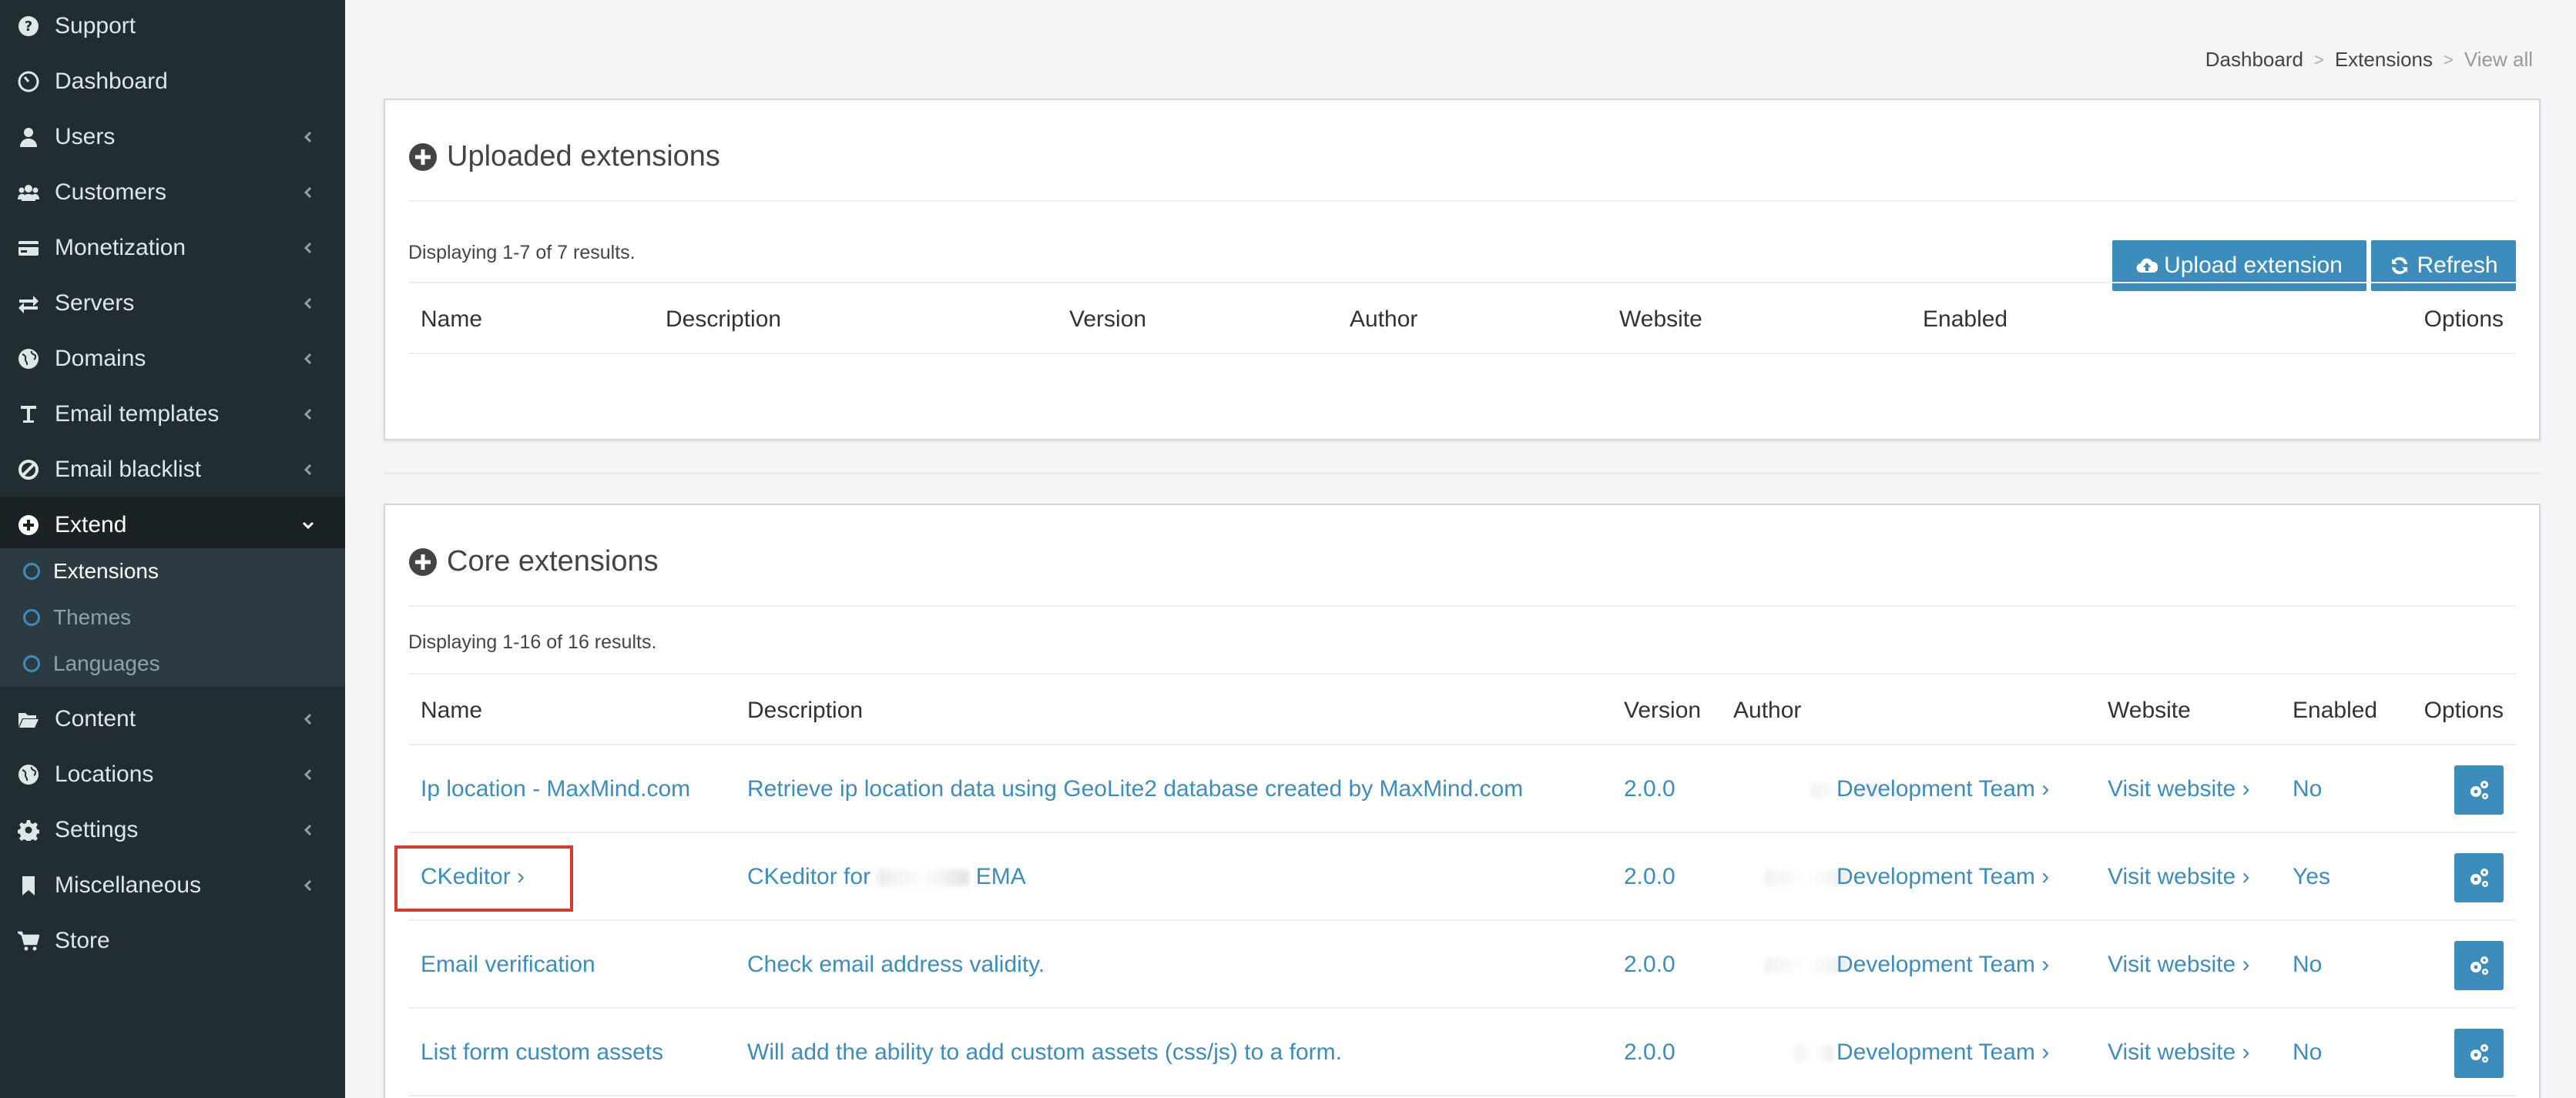 This screenshot has height=1098, width=2576. What do you see at coordinates (172, 27) in the screenshot?
I see `sidebar-item-support: ? Support` at bounding box center [172, 27].